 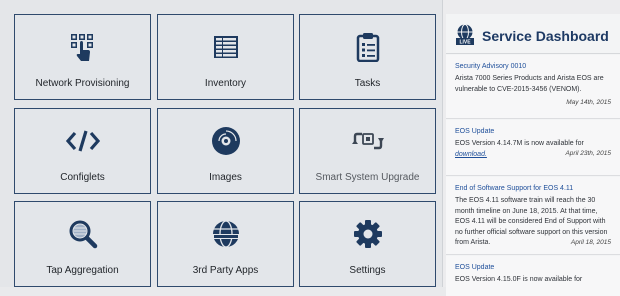 What do you see at coordinates (588, 102) in the screenshot?
I see `news-date: May 14th, 2015` at bounding box center [588, 102].